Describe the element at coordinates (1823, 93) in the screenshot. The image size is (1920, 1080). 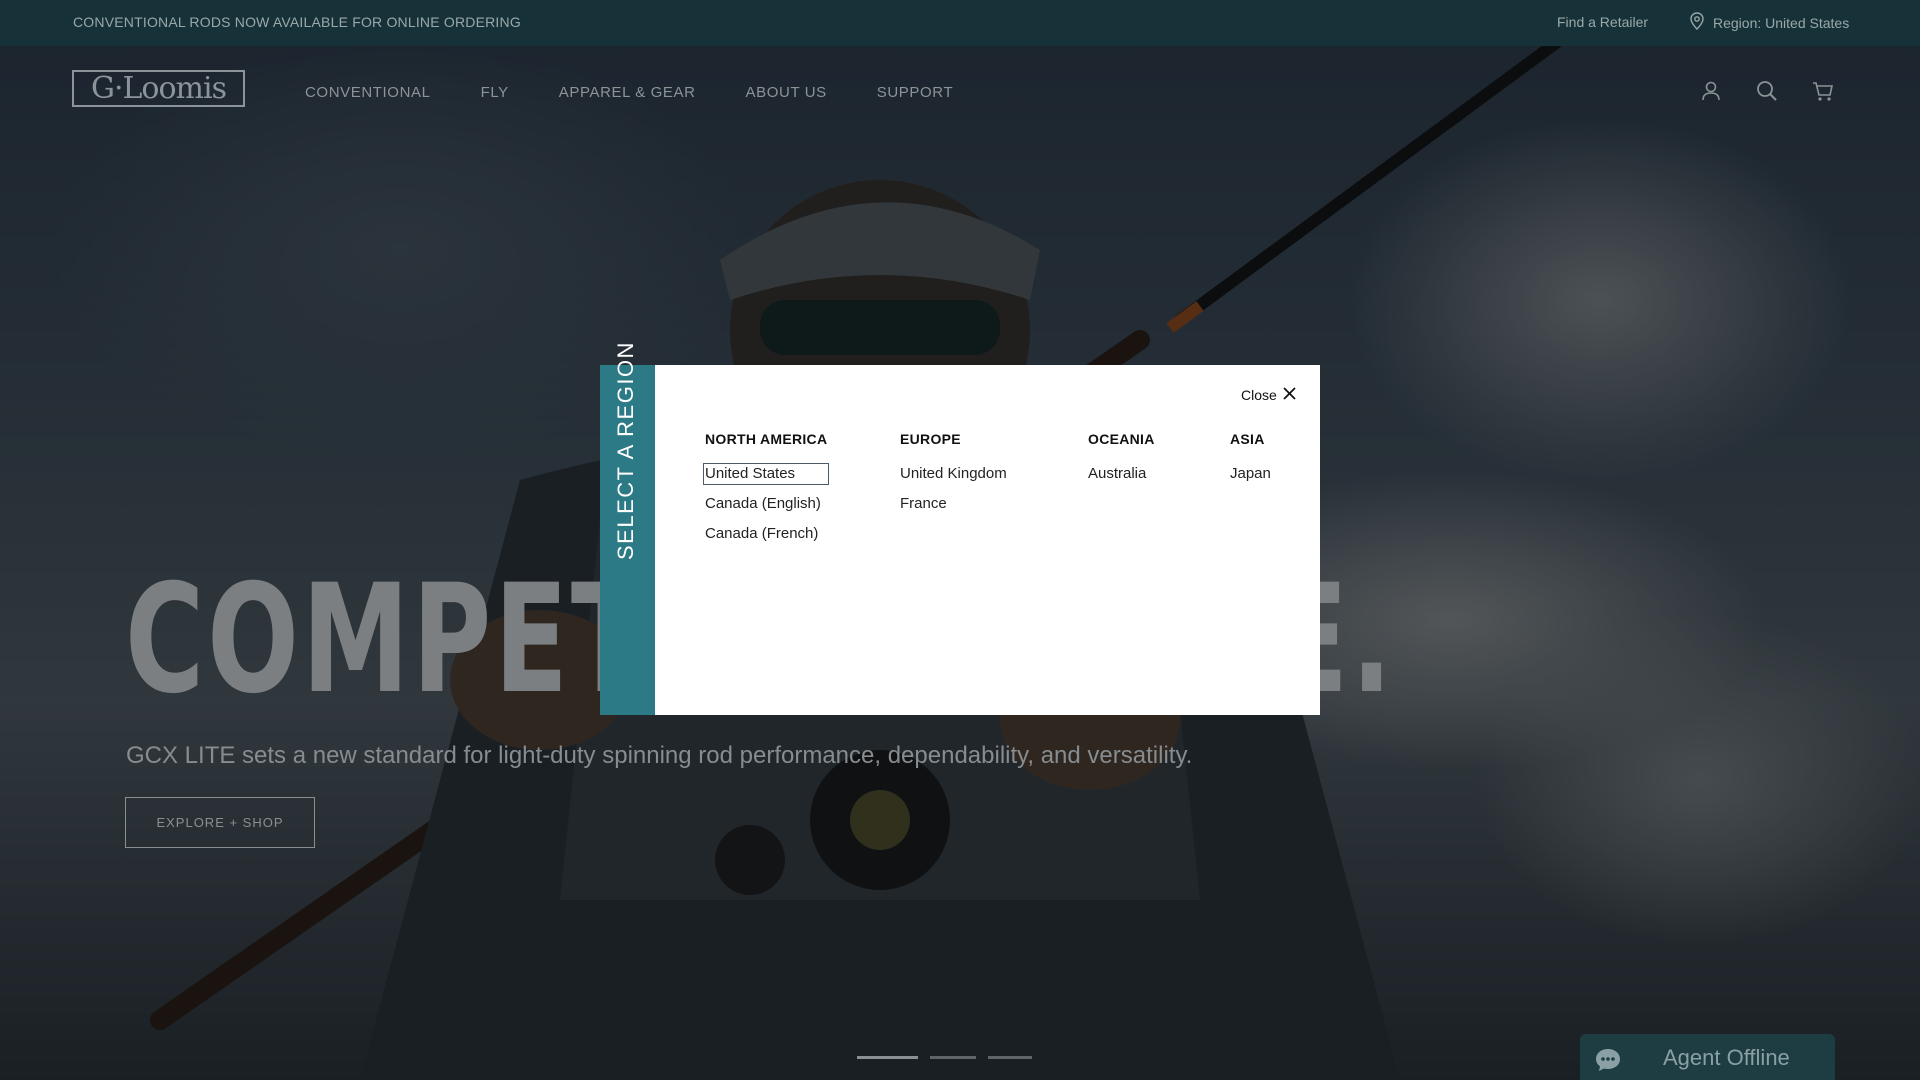
I see `cart-icon` at that location.